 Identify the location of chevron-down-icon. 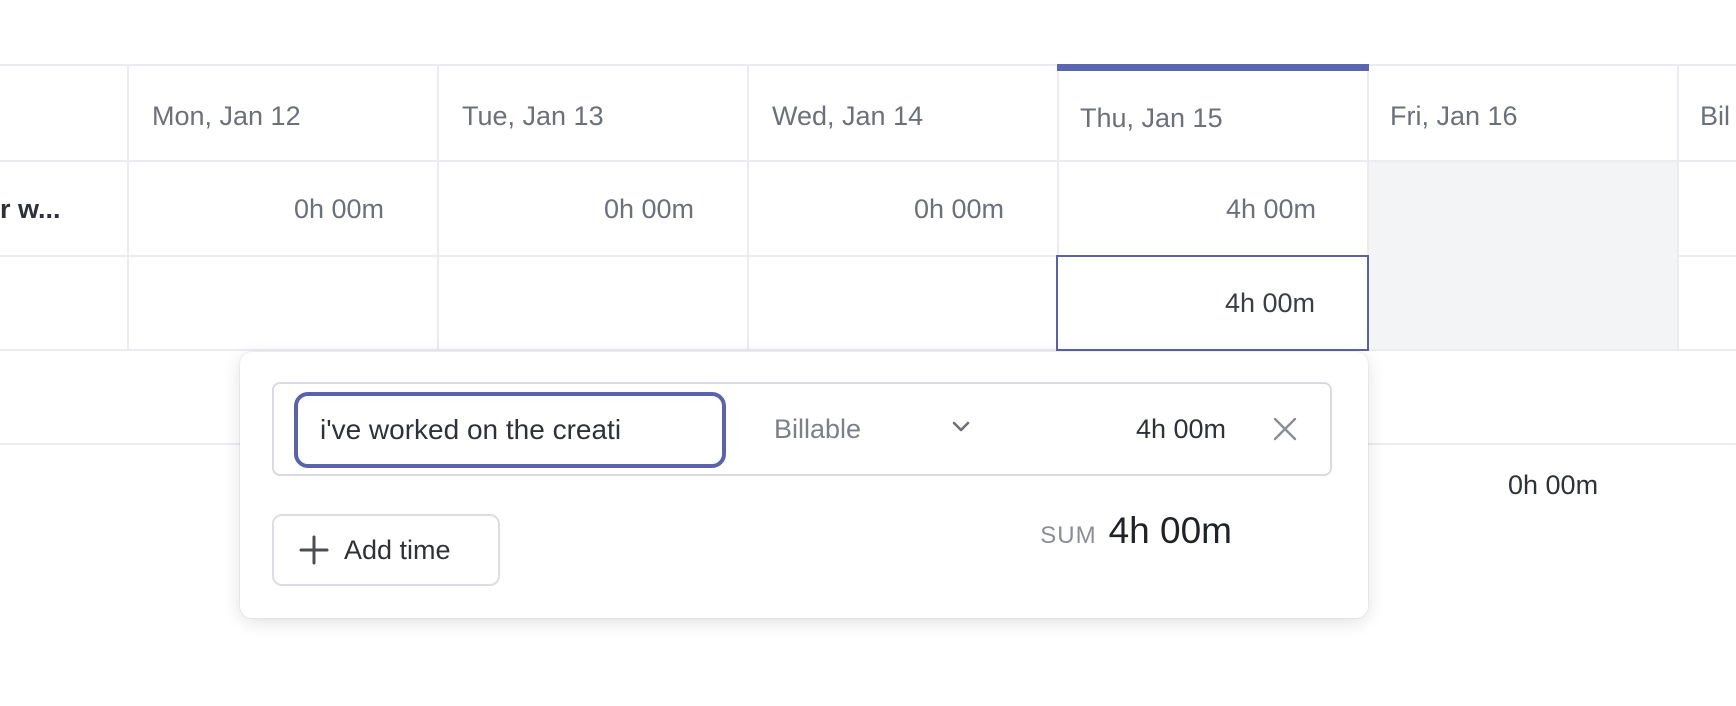
(961, 427).